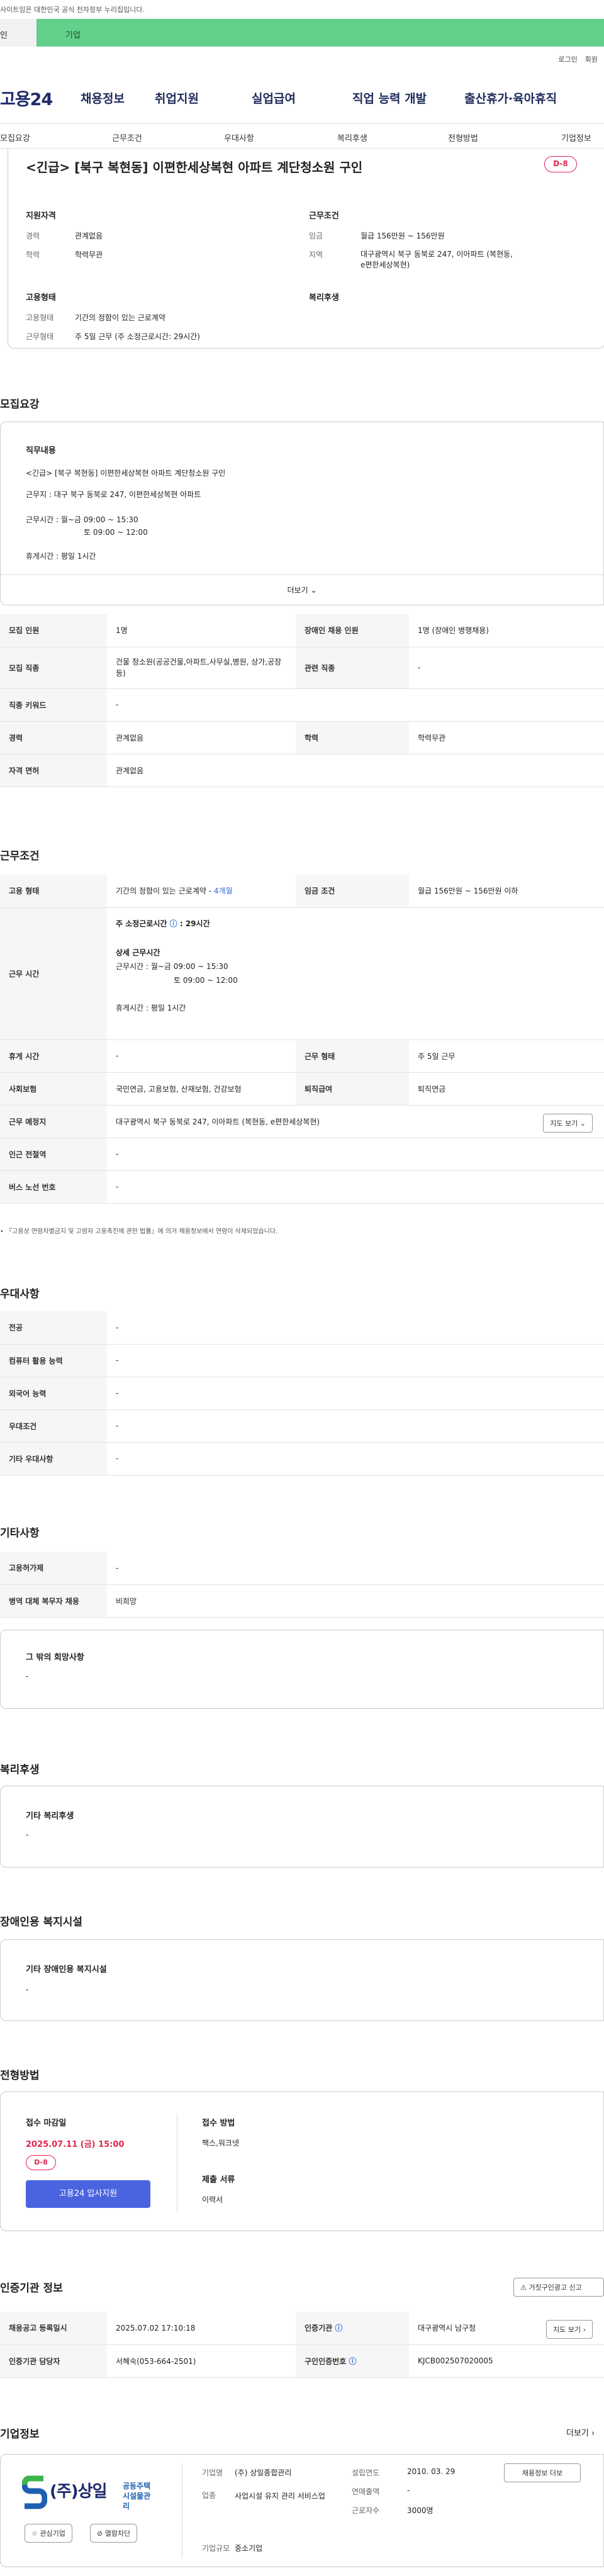 Image resolution: width=604 pixels, height=2576 pixels. Describe the element at coordinates (302, 705) in the screenshot. I see `table-row: 직종 키워드 -` at that location.